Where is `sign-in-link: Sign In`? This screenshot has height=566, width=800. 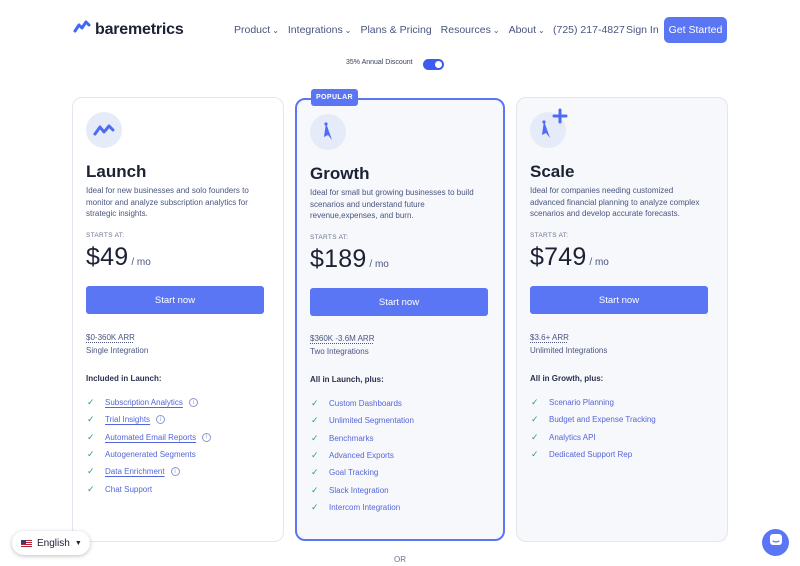
sign-in-link: Sign In is located at coordinates (642, 30).